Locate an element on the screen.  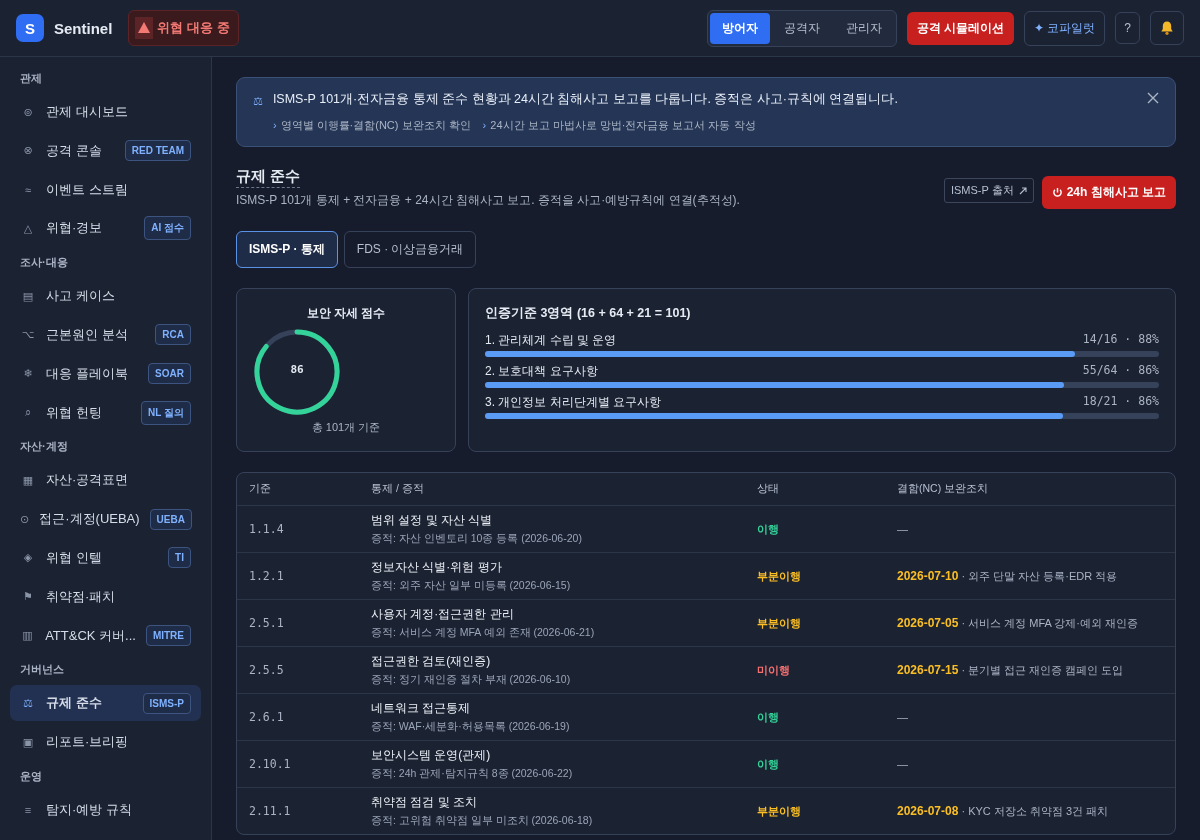
source-link-button: ISMS-P 출처 is located at coordinates (988, 190).